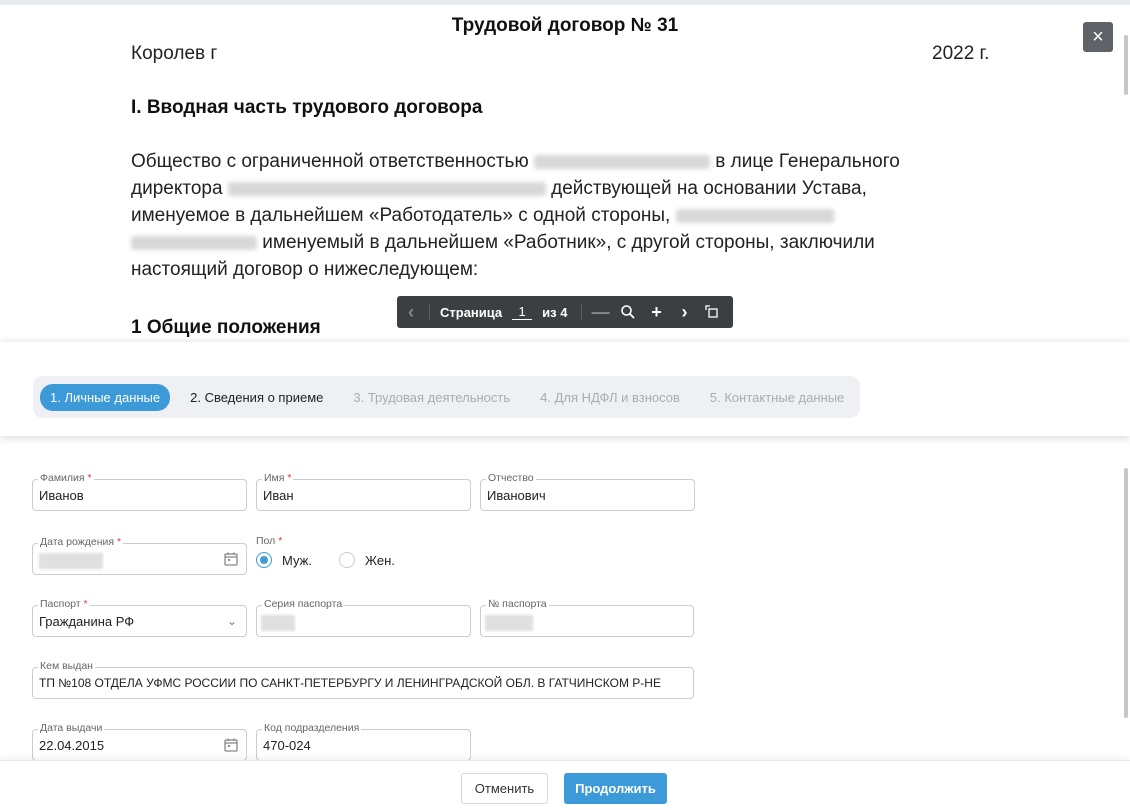 Image resolution: width=1130 pixels, height=810 pixels. I want to click on chevron-left-icon: ‹, so click(411, 311).